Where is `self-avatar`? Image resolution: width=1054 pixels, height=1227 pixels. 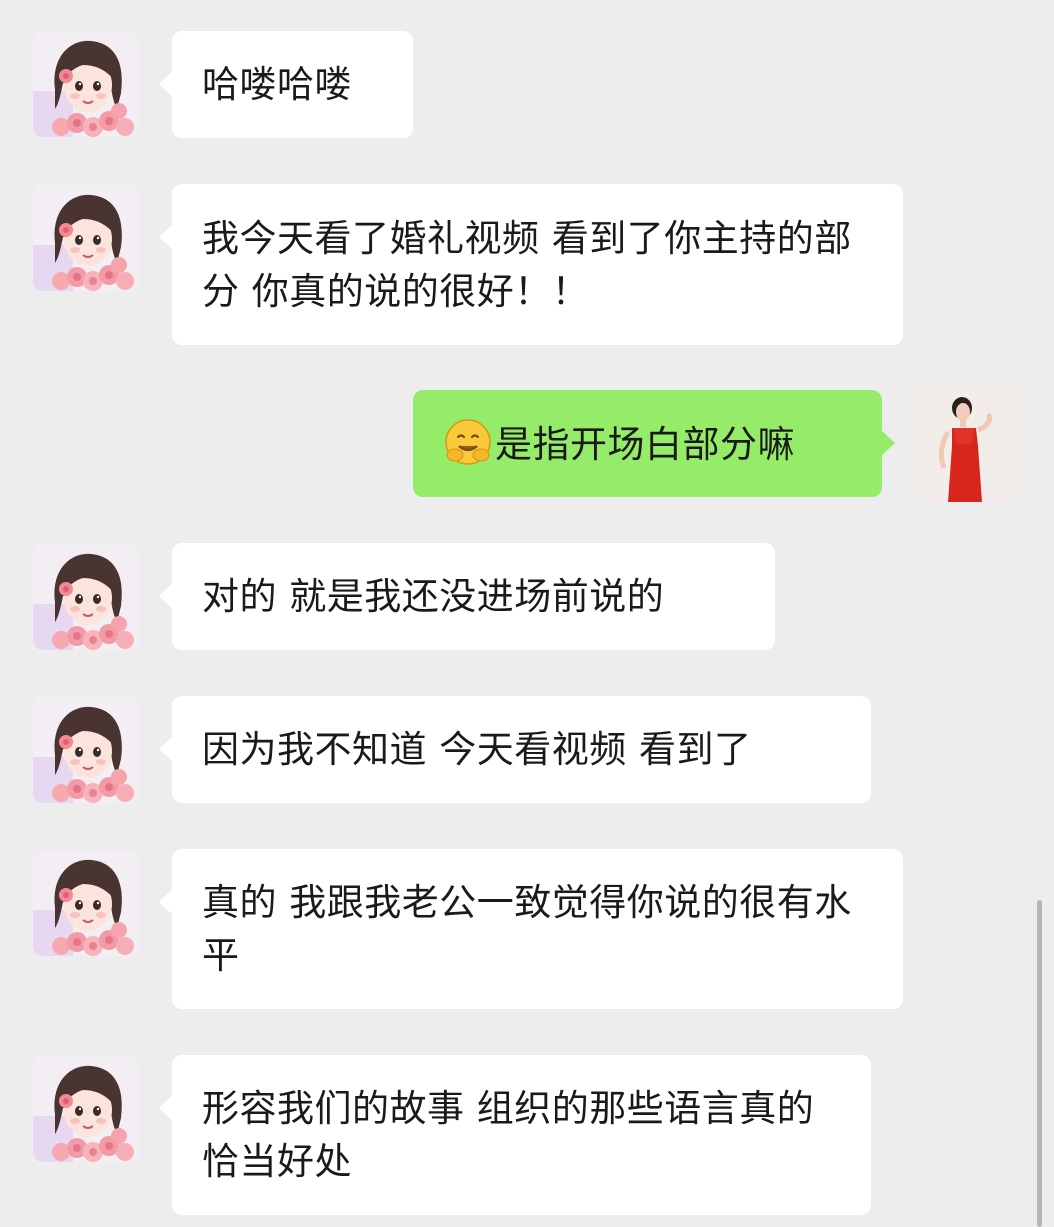
self-avatar is located at coordinates (968, 444).